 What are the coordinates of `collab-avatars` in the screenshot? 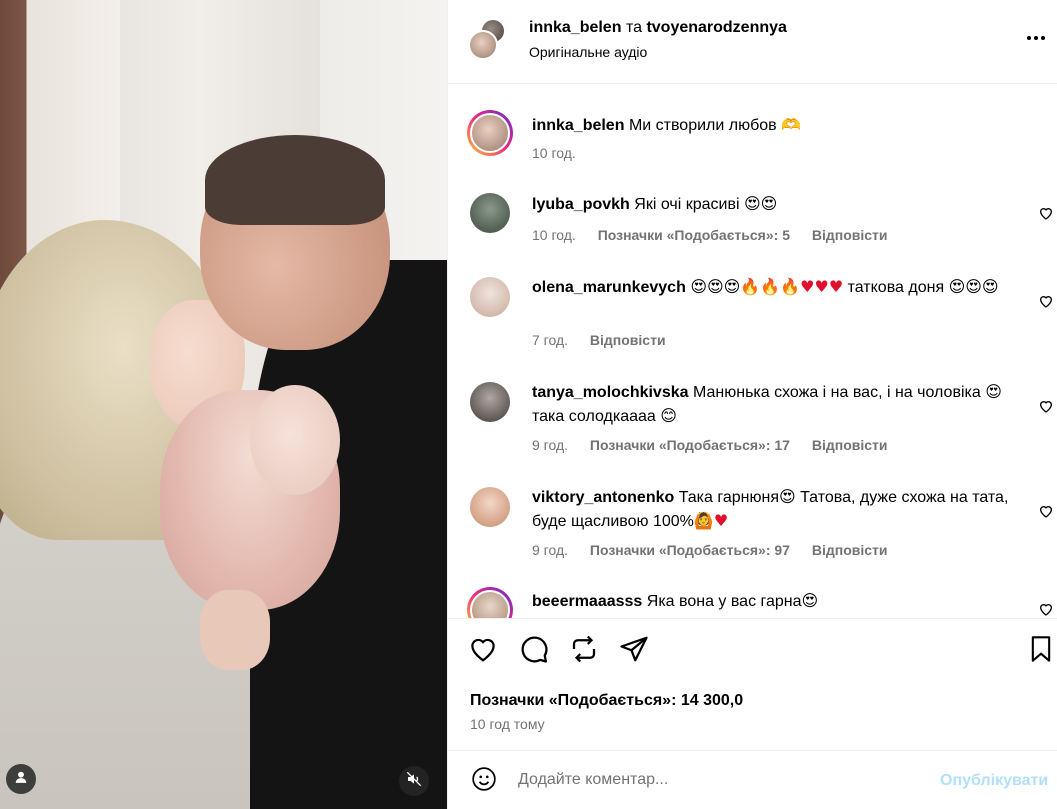 It's located at (487, 40).